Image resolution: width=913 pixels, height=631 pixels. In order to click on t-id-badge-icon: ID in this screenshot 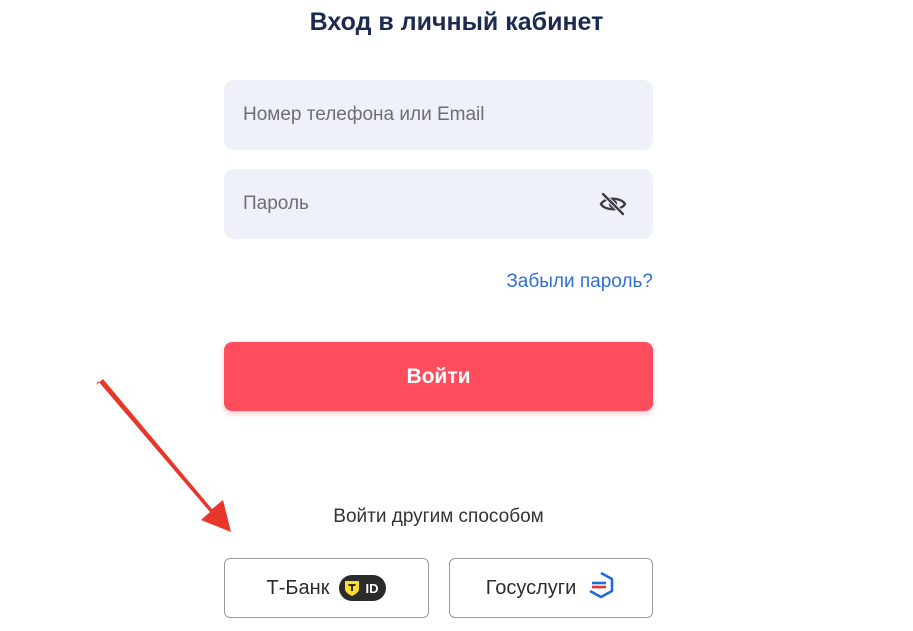, I will do `click(363, 588)`.